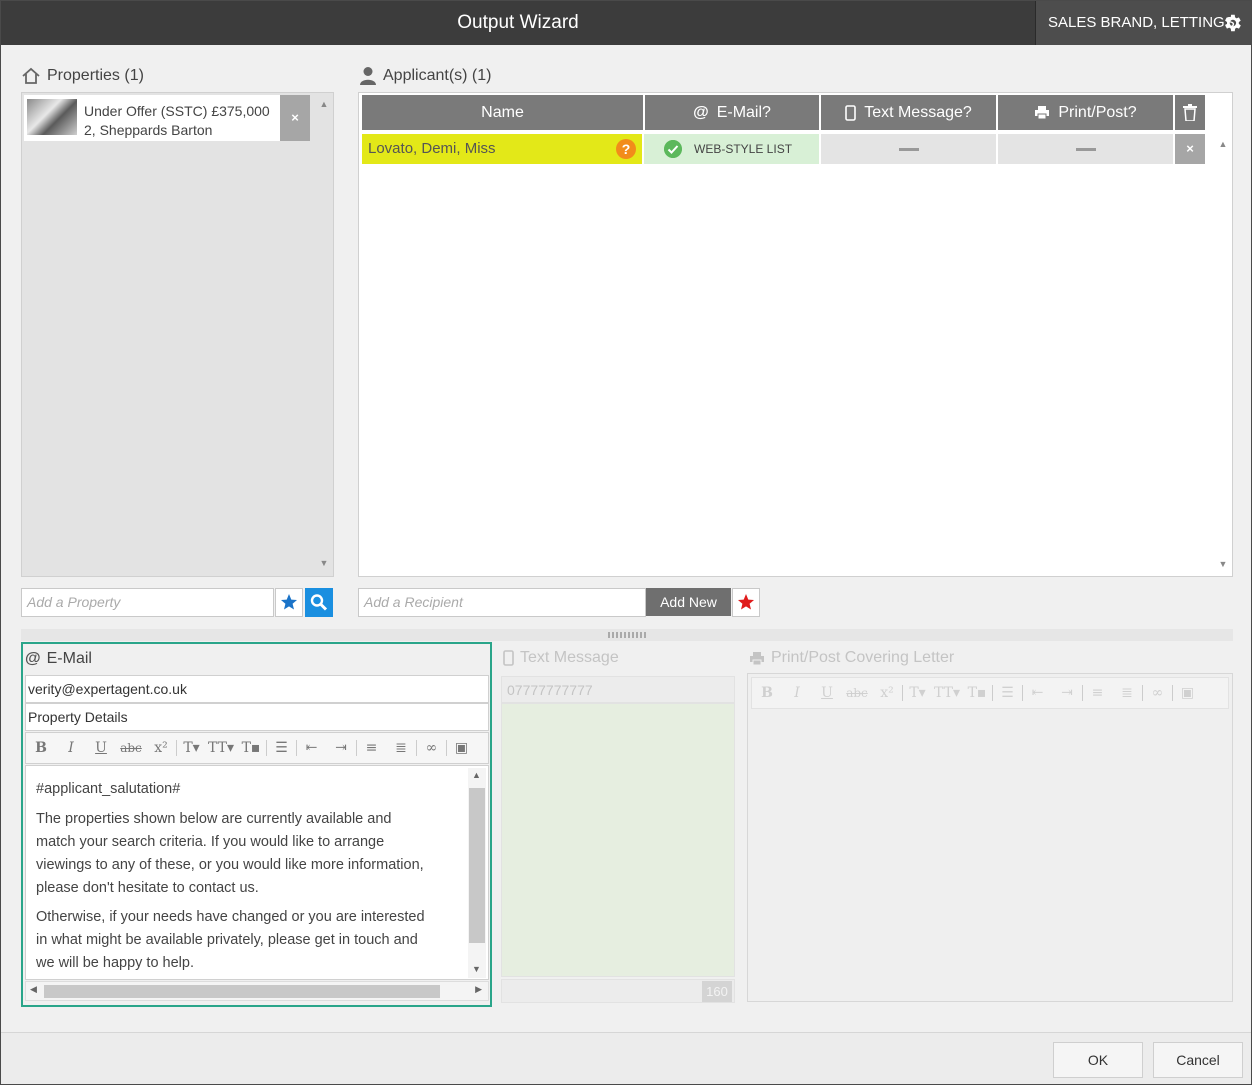  What do you see at coordinates (461, 748) in the screenshot?
I see `paste-icon: ▣` at bounding box center [461, 748].